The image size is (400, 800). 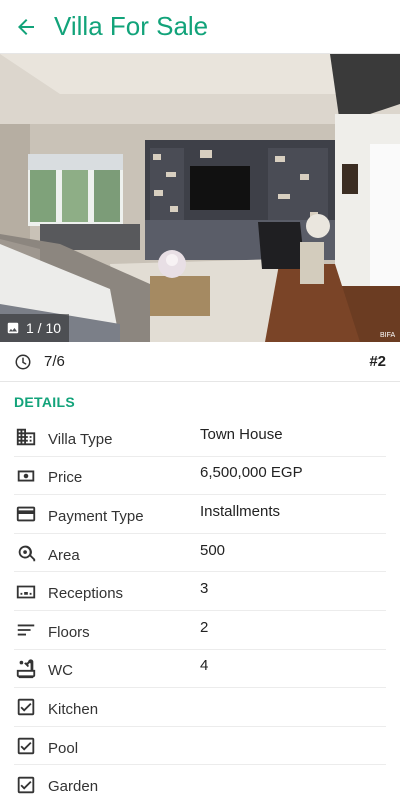 What do you see at coordinates (200, 362) in the screenshot?
I see `listing-meta: 7/6 #2` at bounding box center [200, 362].